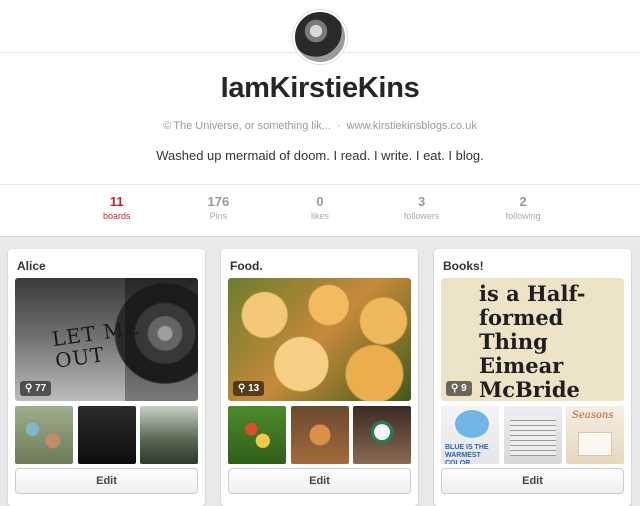 The height and width of the screenshot is (506, 640). I want to click on board-title: Alice, so click(31, 266).